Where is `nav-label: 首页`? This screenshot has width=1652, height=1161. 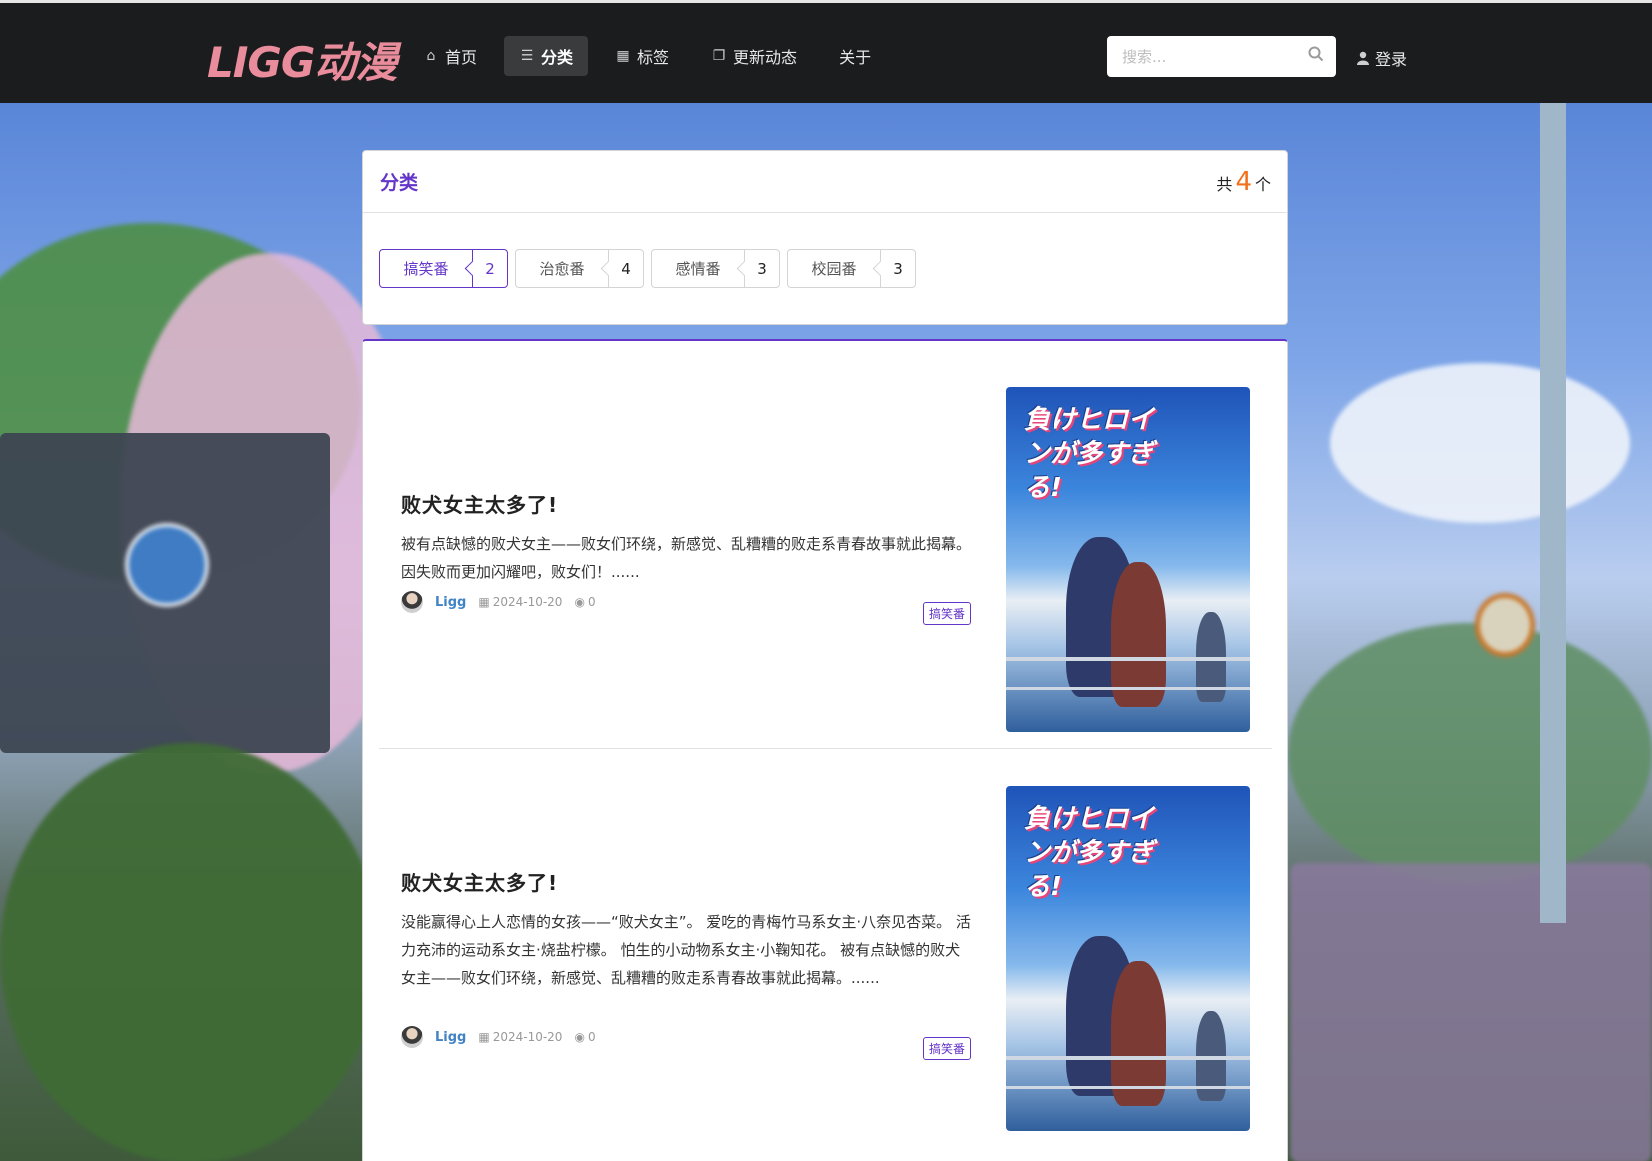 nav-label: 首页 is located at coordinates (461, 57).